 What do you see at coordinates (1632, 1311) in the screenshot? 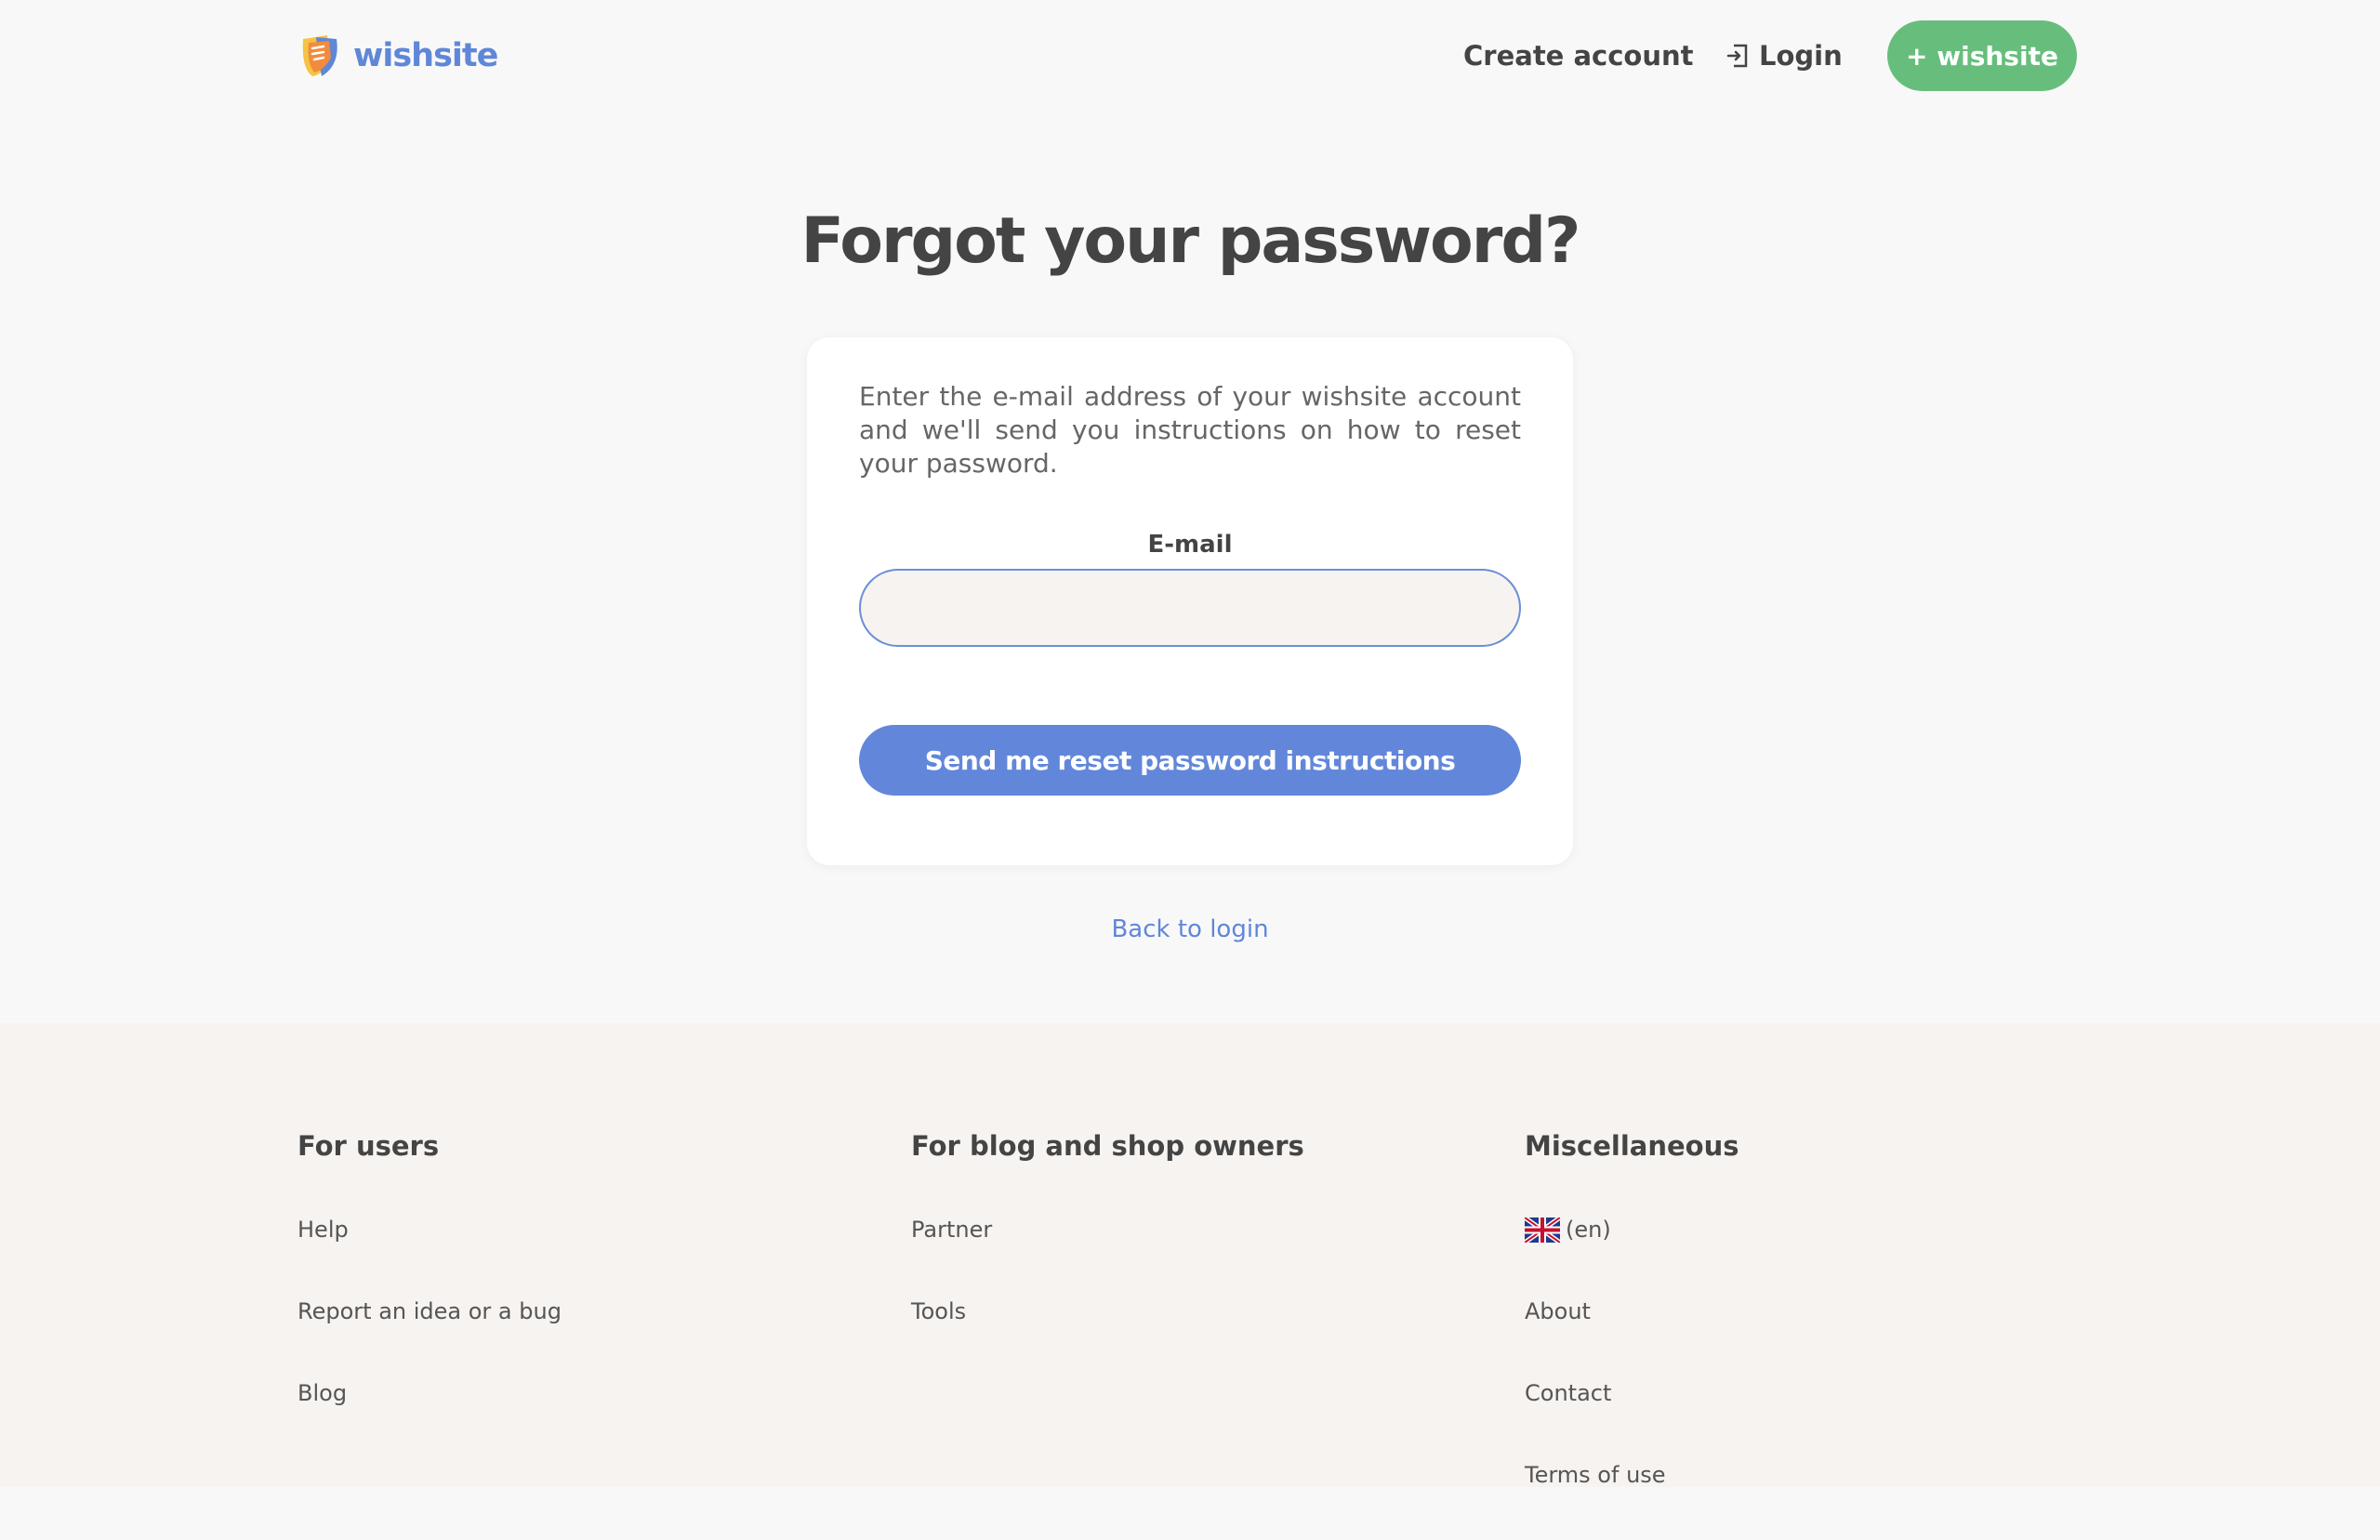
I see `footer-link-about: About` at bounding box center [1632, 1311].